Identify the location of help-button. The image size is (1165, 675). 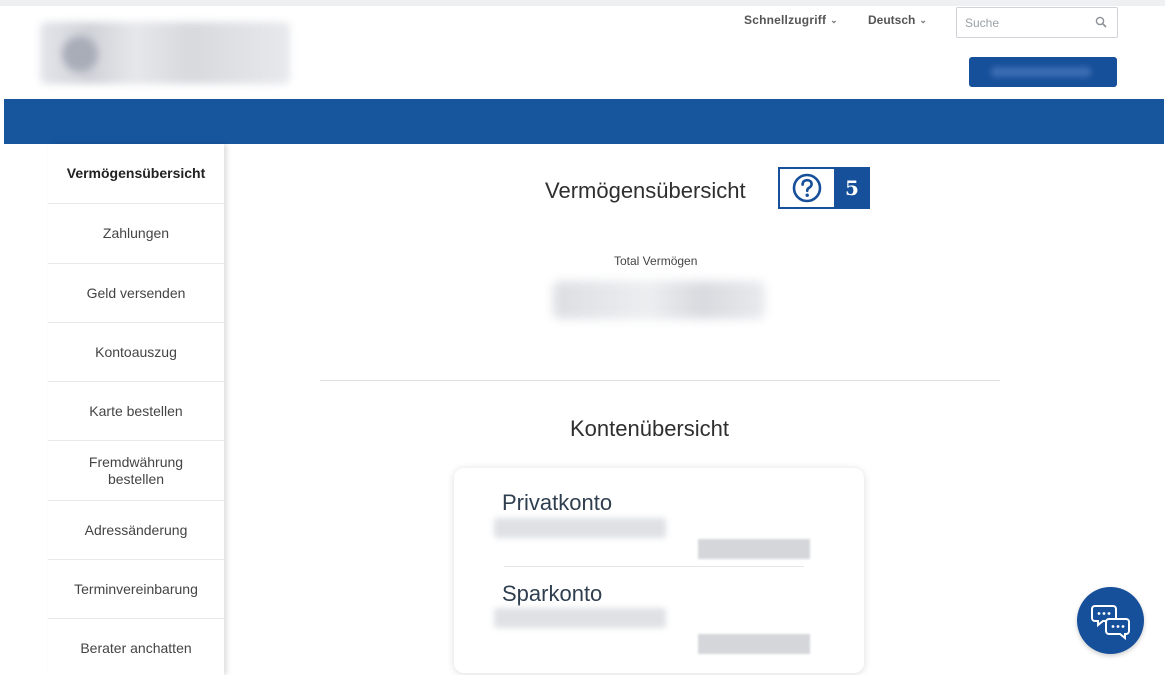
(807, 188).